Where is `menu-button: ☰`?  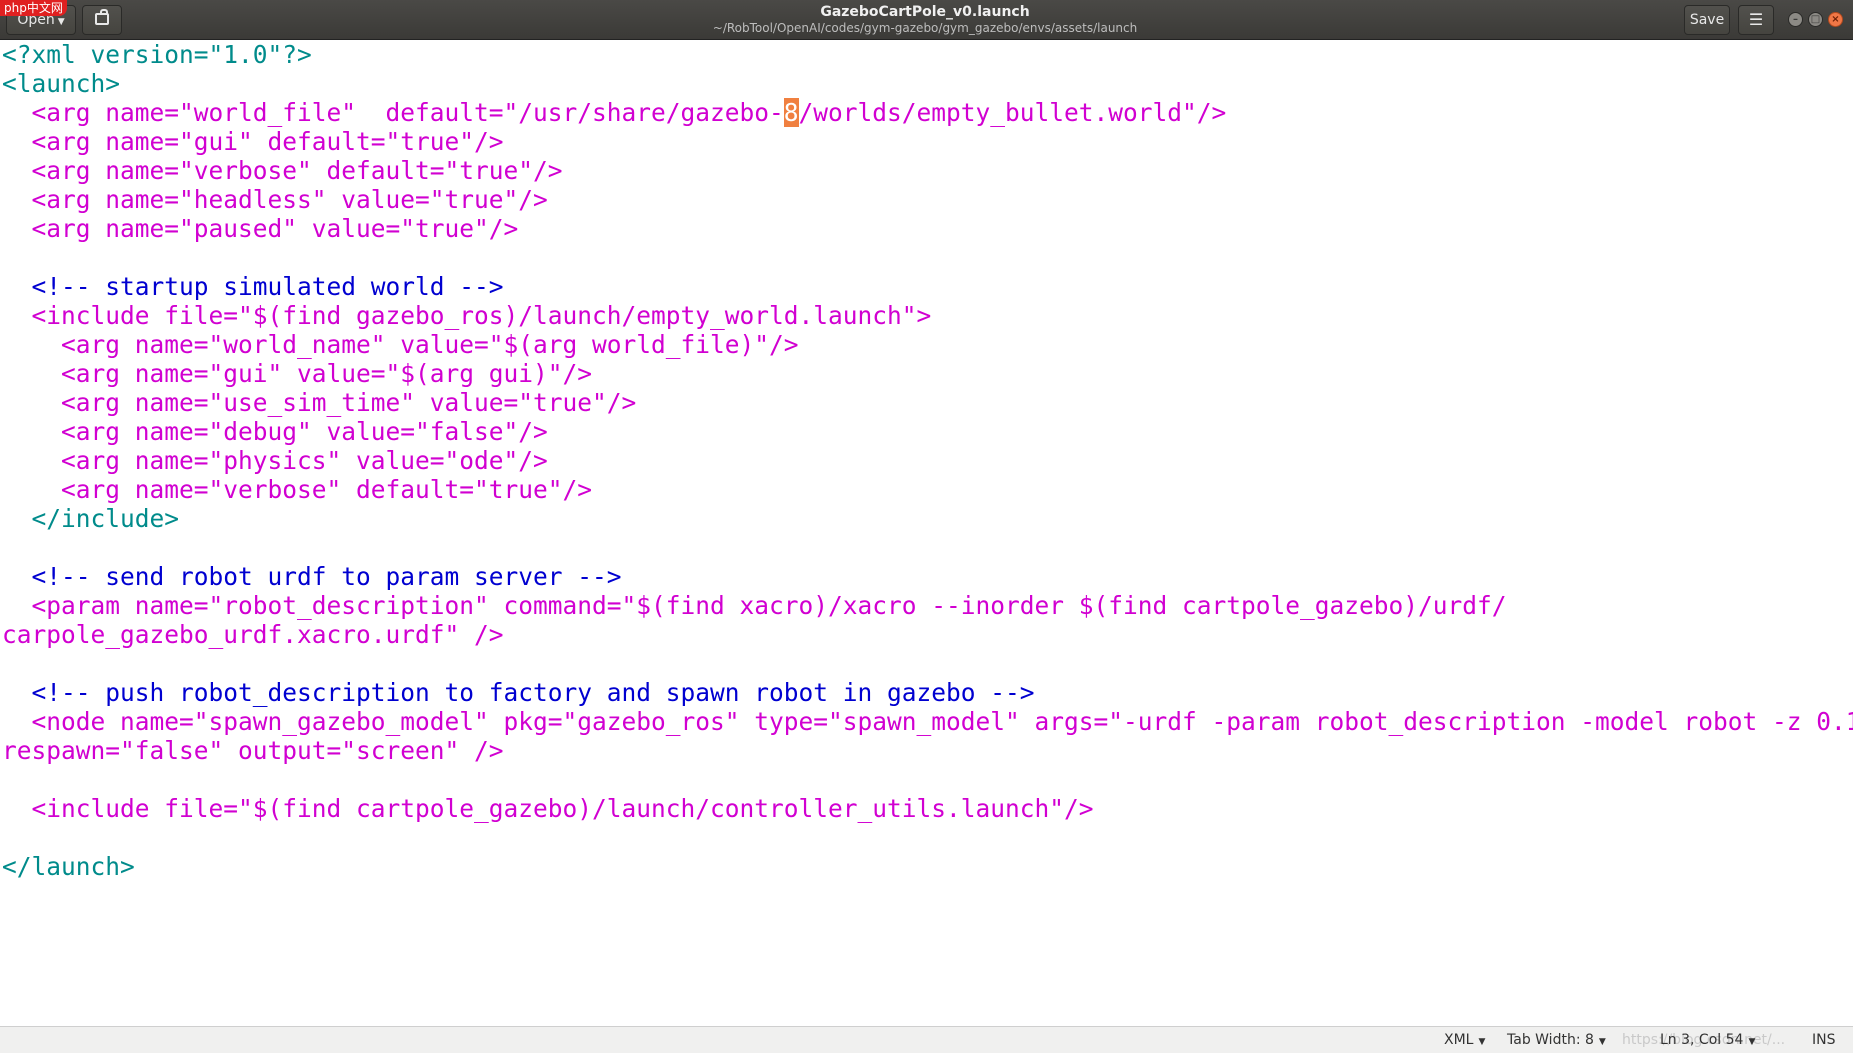 menu-button: ☰ is located at coordinates (1756, 20).